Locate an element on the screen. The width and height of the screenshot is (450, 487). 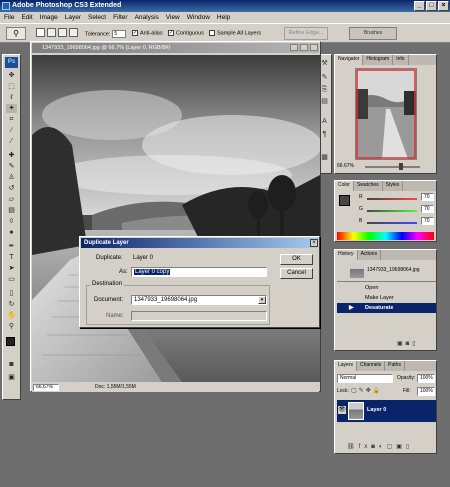
gradient-tool-icon: ▤ is located at coordinates (11, 210).